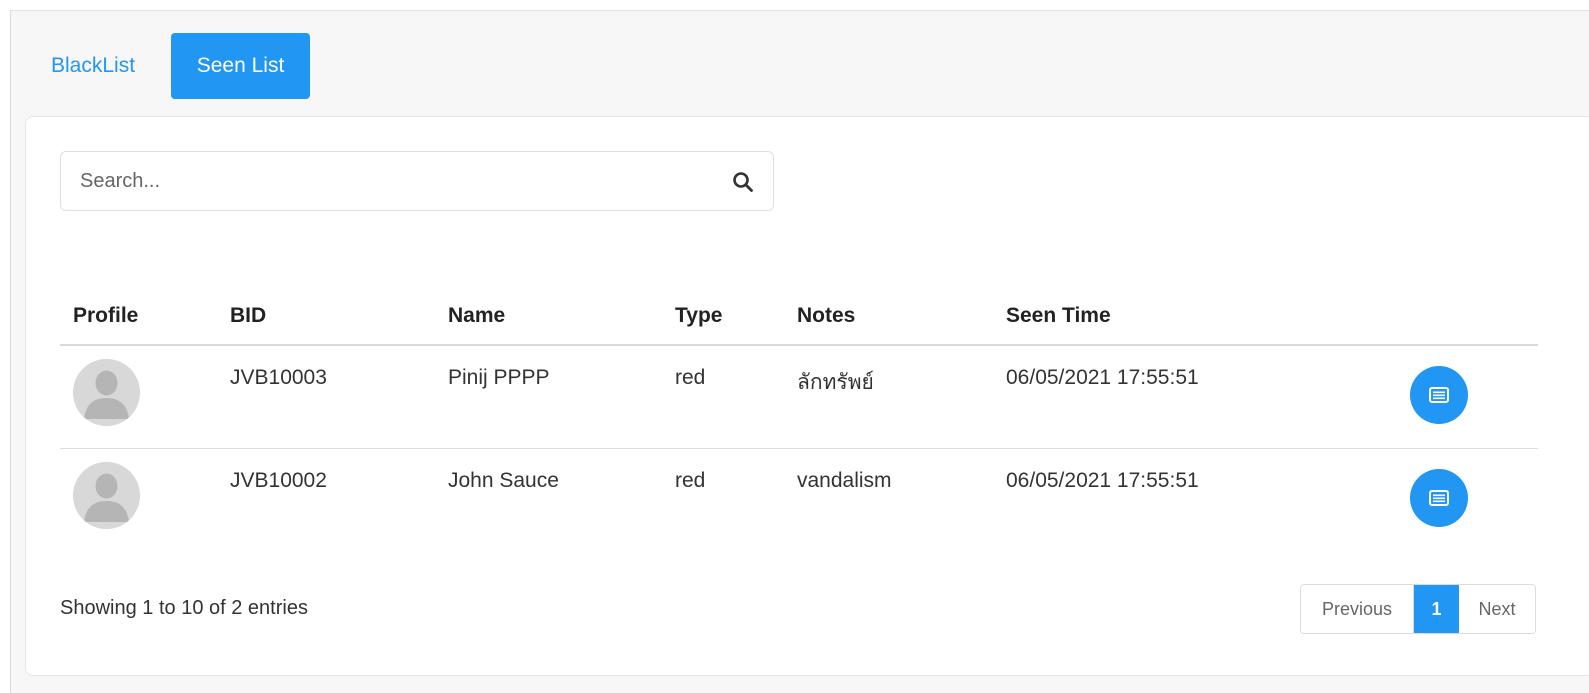 This screenshot has height=693, width=1589. What do you see at coordinates (1436, 609) in the screenshot?
I see `pagination-page-1: 1` at bounding box center [1436, 609].